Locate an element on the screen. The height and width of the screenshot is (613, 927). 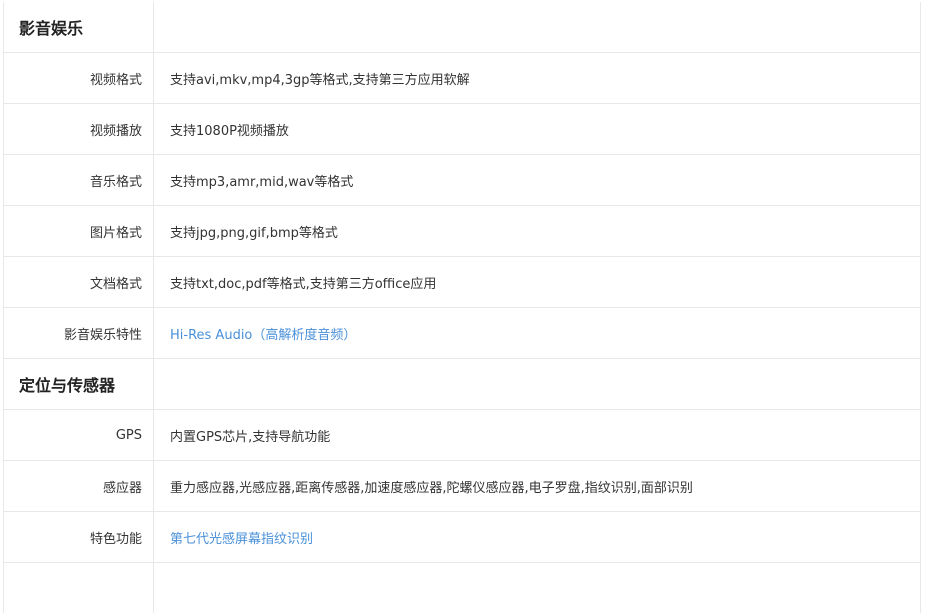
spec-label: 特色功能 is located at coordinates (79, 537).